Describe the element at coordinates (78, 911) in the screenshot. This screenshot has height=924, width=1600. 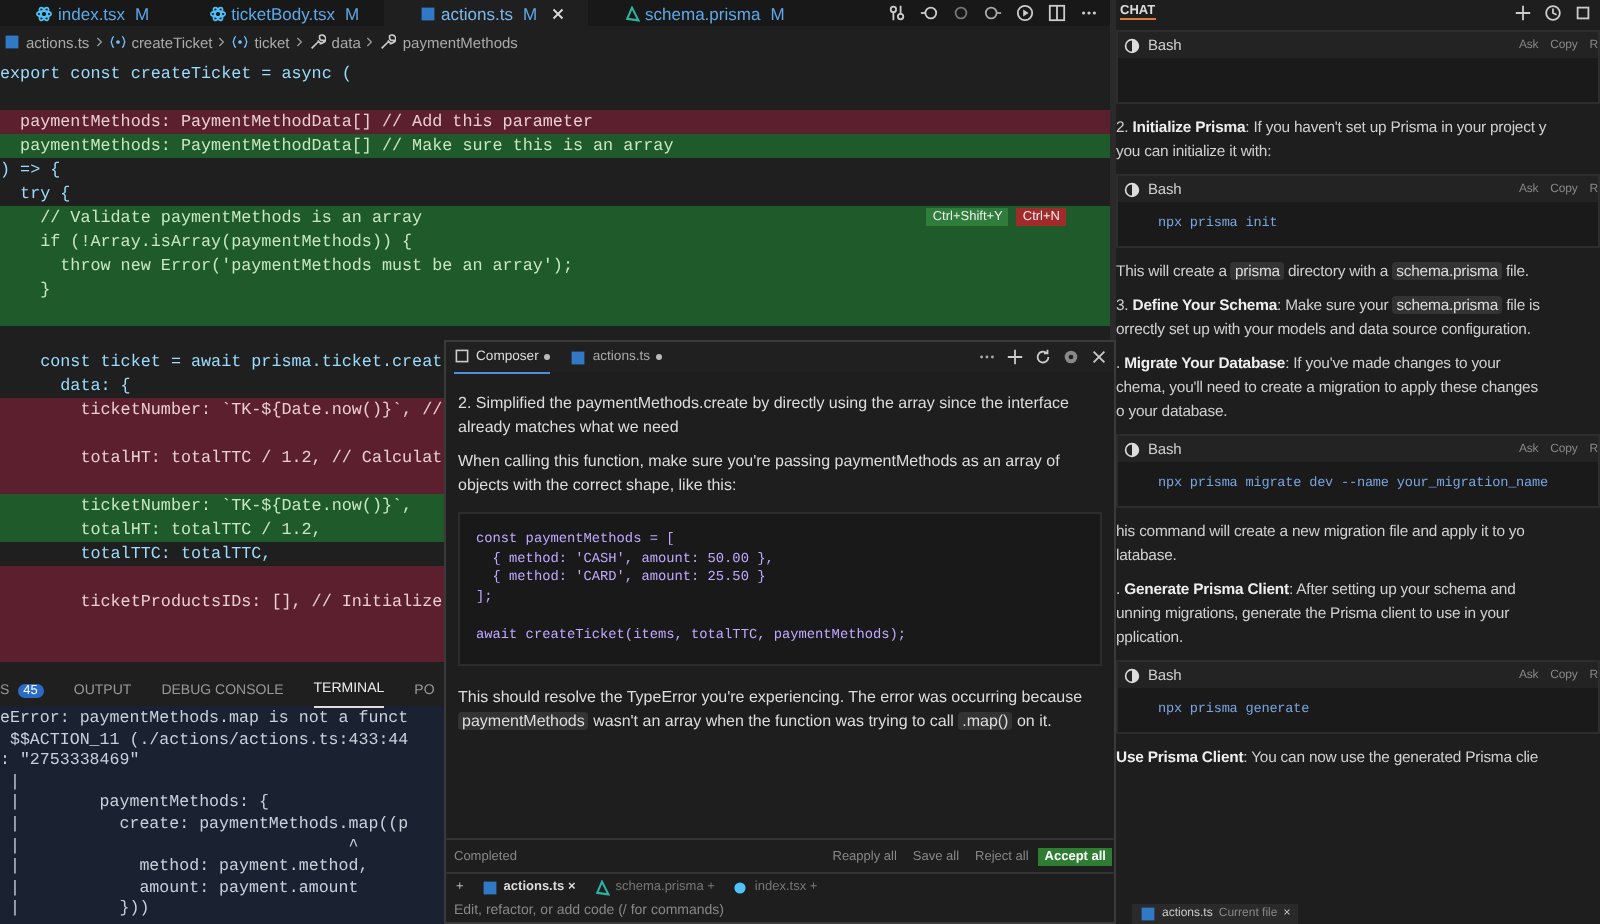
I see `terminal-line: | }))` at that location.